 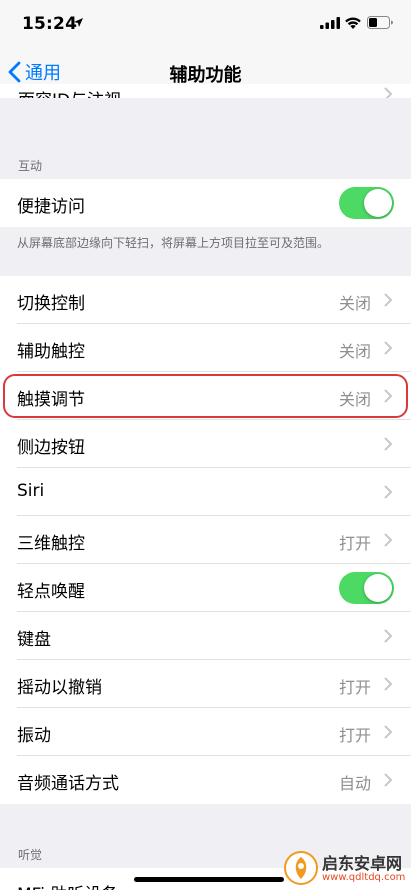 What do you see at coordinates (51, 352) in the screenshot?
I see `row-label: 辅助触控` at bounding box center [51, 352].